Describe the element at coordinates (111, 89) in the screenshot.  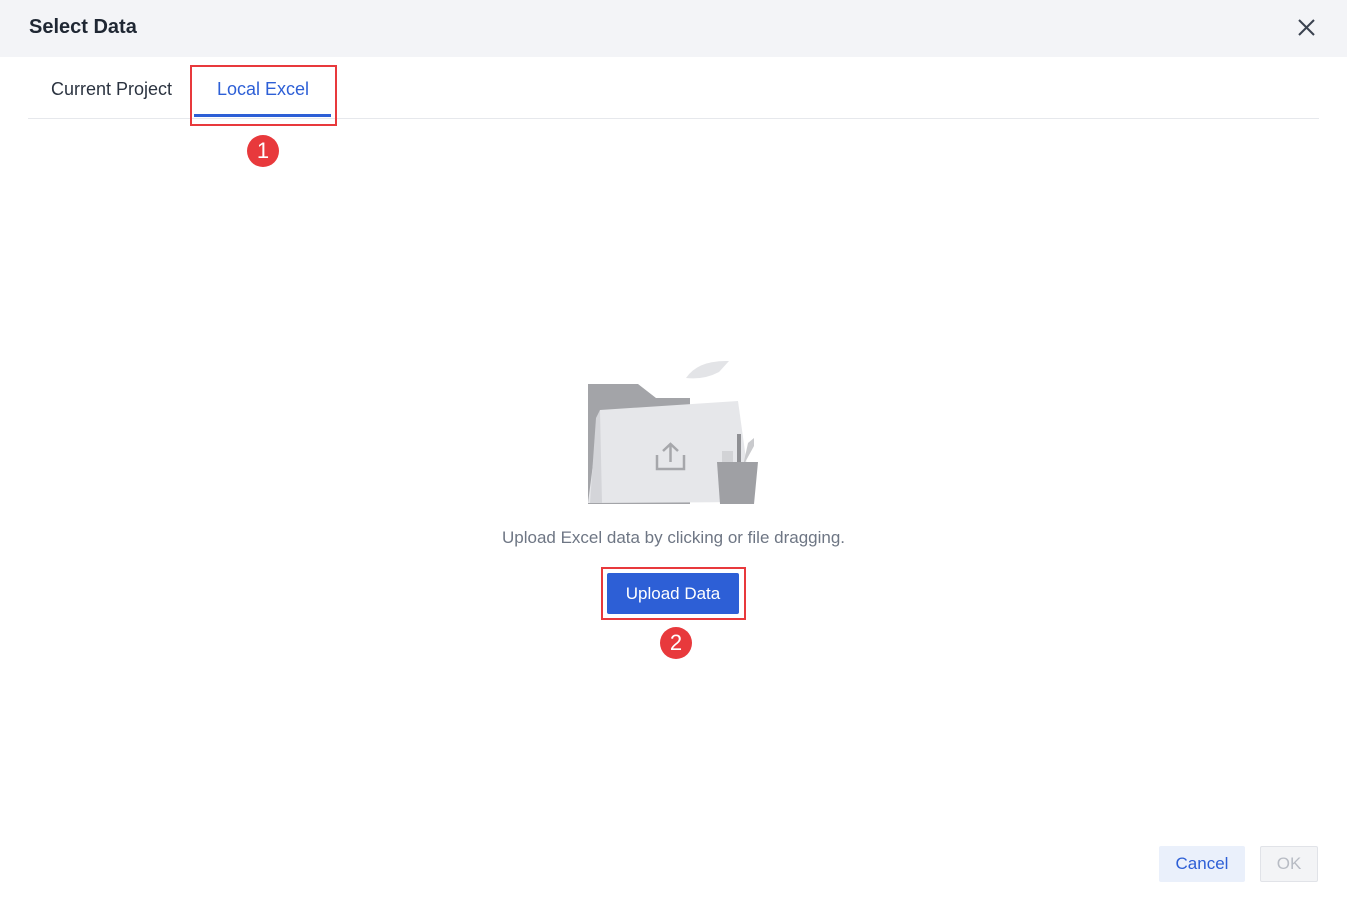
I see `tab-current-project: Current Project` at that location.